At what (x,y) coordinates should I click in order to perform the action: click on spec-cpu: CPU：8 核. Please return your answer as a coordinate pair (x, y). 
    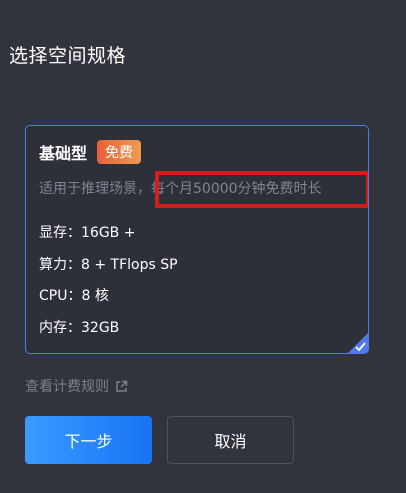
    Looking at the image, I should click on (74, 295).